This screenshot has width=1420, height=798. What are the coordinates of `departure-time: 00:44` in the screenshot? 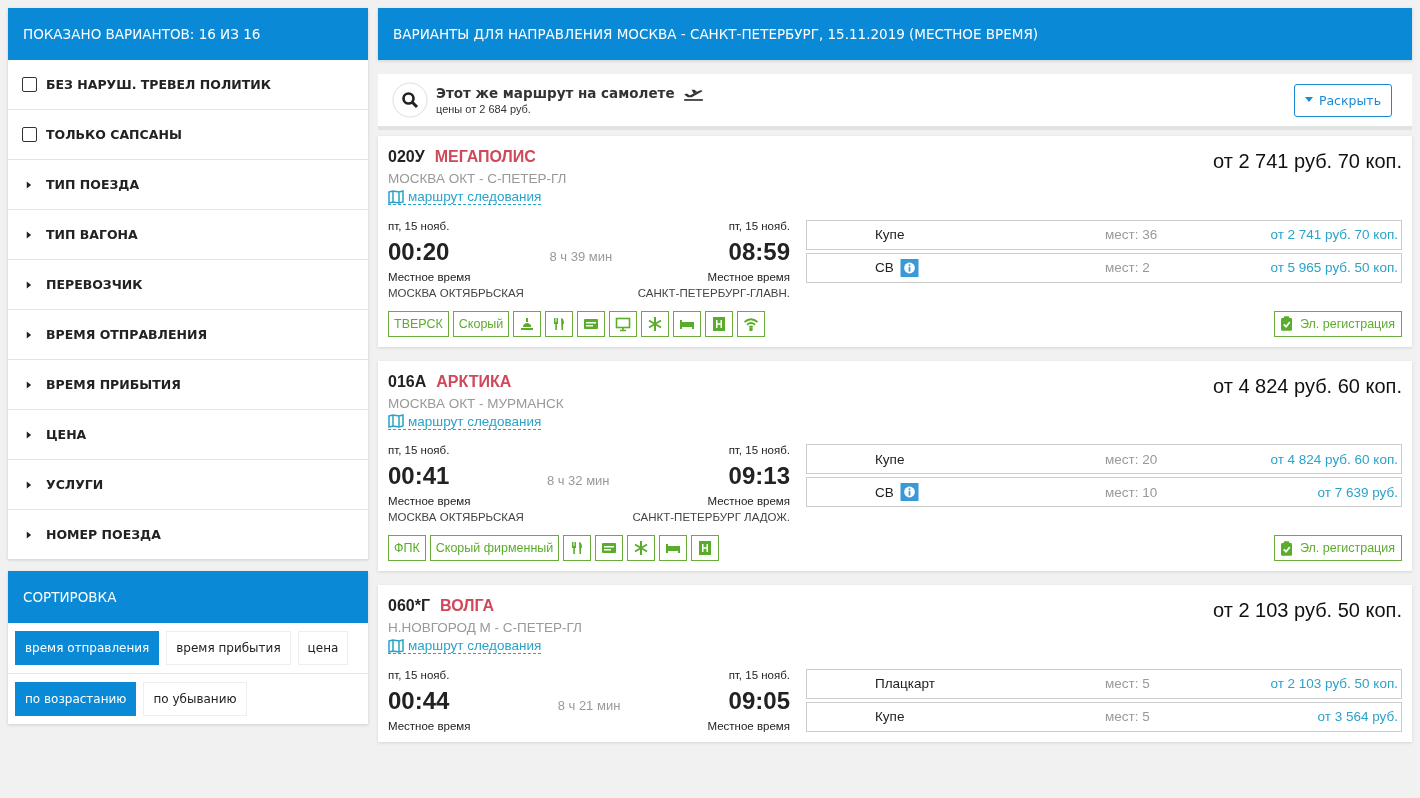 It's located at (419, 700).